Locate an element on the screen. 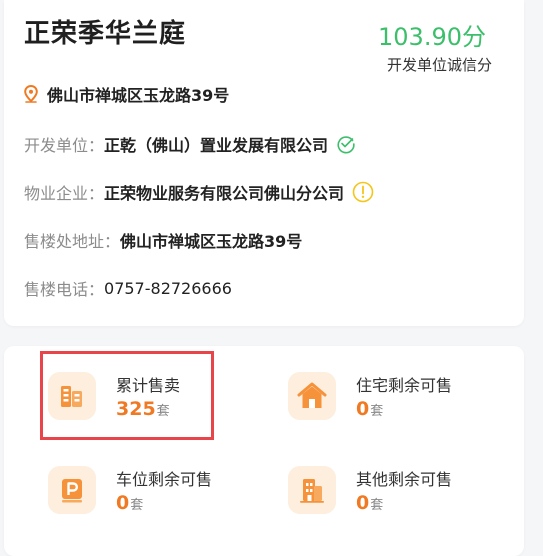 This screenshot has width=543, height=556. stat-title: 住宅剩余可售 is located at coordinates (404, 385).